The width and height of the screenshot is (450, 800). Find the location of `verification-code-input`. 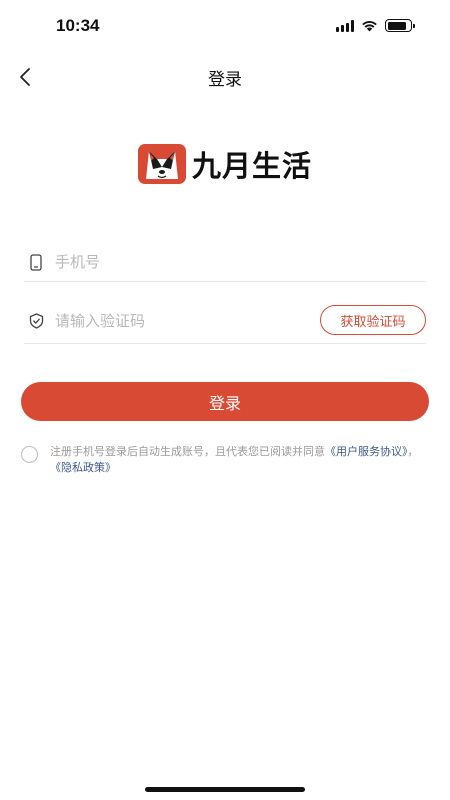

verification-code-input is located at coordinates (175, 321).